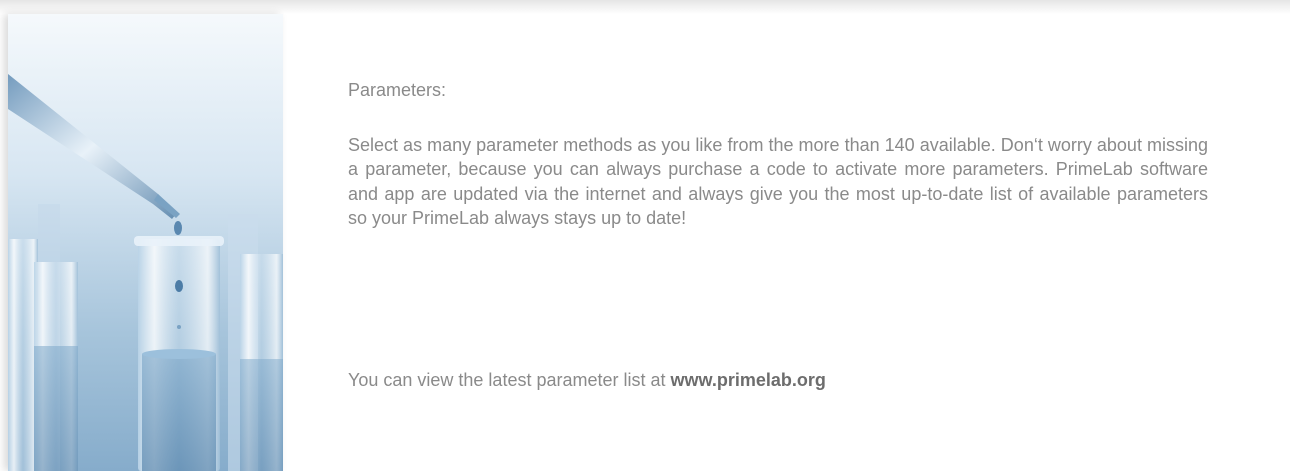 Image resolution: width=1290 pixels, height=471 pixels. Describe the element at coordinates (748, 380) in the screenshot. I see `primelab-website-link: www.primelab.org` at that location.